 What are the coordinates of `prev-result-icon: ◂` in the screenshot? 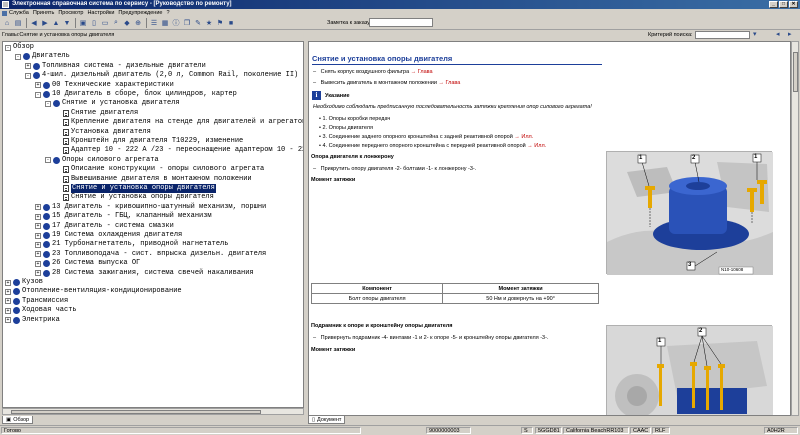 It's located at (780, 35).